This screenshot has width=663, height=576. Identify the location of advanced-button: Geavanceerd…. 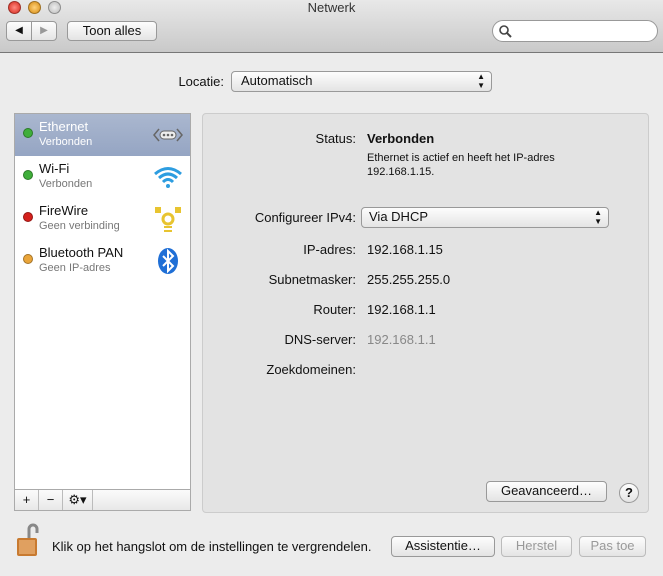
(546, 491).